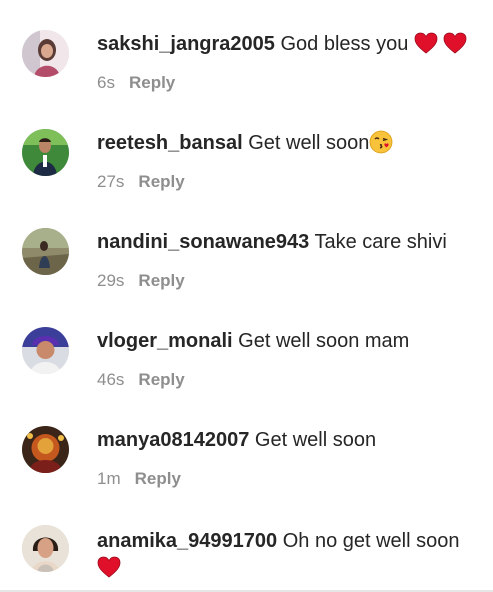  Describe the element at coordinates (111, 280) in the screenshot. I see `comment-time: 29s` at that location.